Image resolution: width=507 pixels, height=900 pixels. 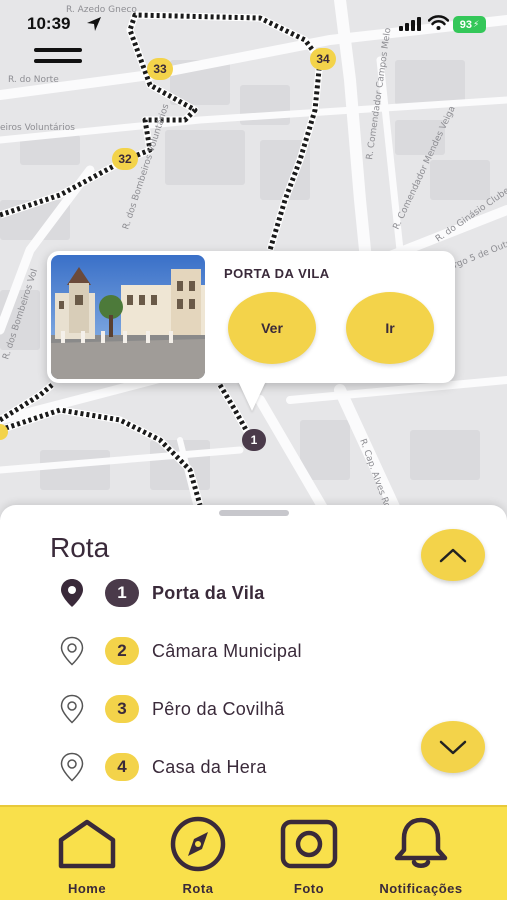 I want to click on popup-pointer, so click(x=252, y=396).